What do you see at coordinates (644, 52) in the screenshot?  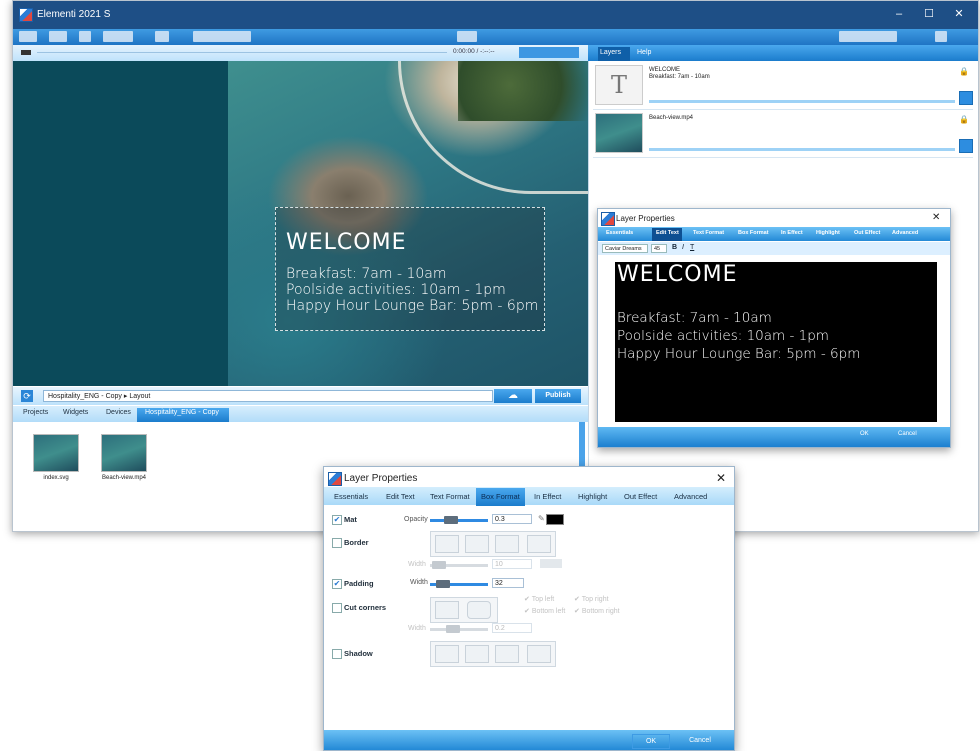 I see `tab-help: Help` at bounding box center [644, 52].